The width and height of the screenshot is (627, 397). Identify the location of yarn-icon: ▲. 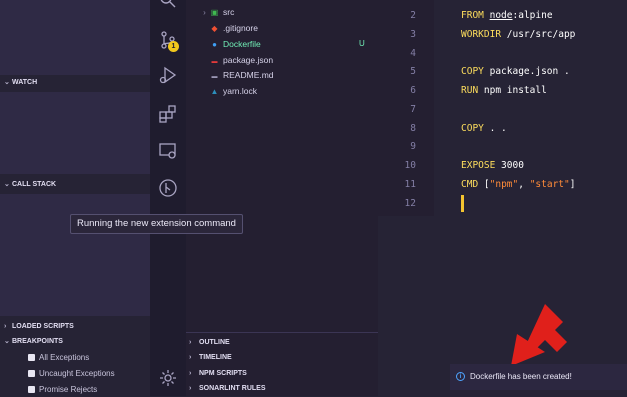
(214, 91).